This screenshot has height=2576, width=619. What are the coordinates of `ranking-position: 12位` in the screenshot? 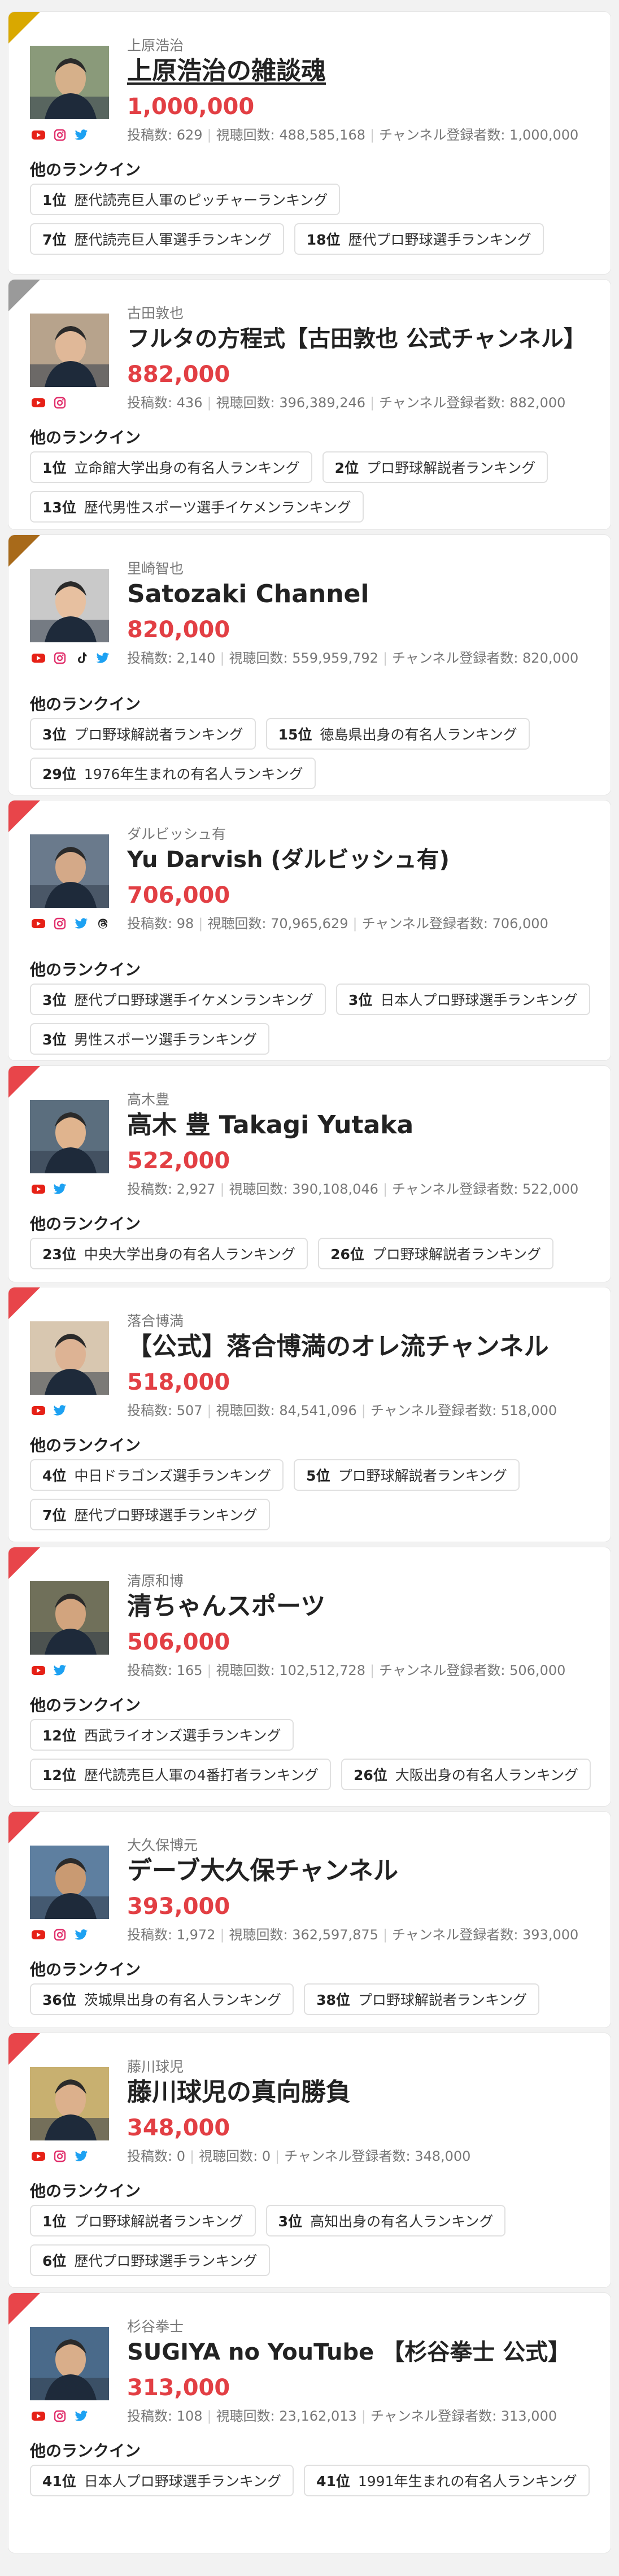 It's located at (59, 1736).